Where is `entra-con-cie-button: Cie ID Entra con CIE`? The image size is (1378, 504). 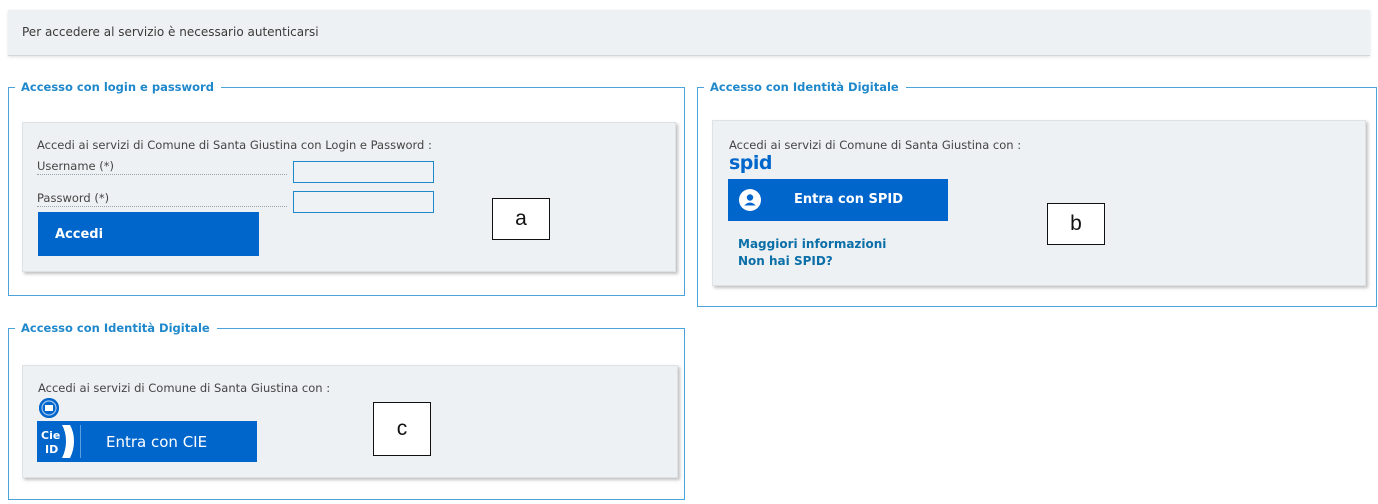 entra-con-cie-button: Cie ID Entra con CIE is located at coordinates (147, 441).